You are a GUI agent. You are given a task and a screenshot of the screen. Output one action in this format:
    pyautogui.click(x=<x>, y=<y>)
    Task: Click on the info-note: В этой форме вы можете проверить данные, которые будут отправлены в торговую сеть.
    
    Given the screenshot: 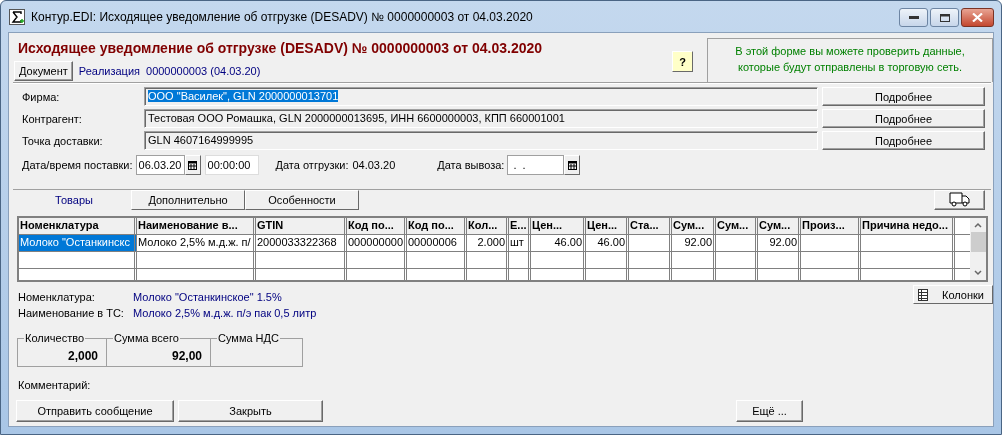 What is the action you would take?
    pyautogui.click(x=850, y=60)
    